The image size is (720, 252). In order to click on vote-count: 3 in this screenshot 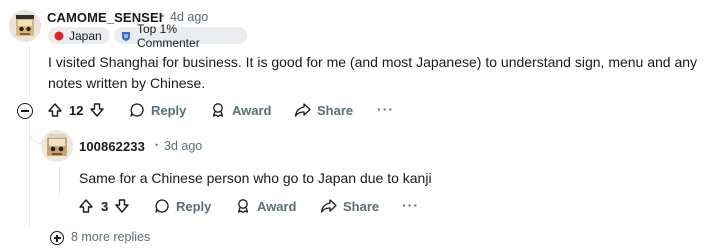, I will do `click(105, 206)`.